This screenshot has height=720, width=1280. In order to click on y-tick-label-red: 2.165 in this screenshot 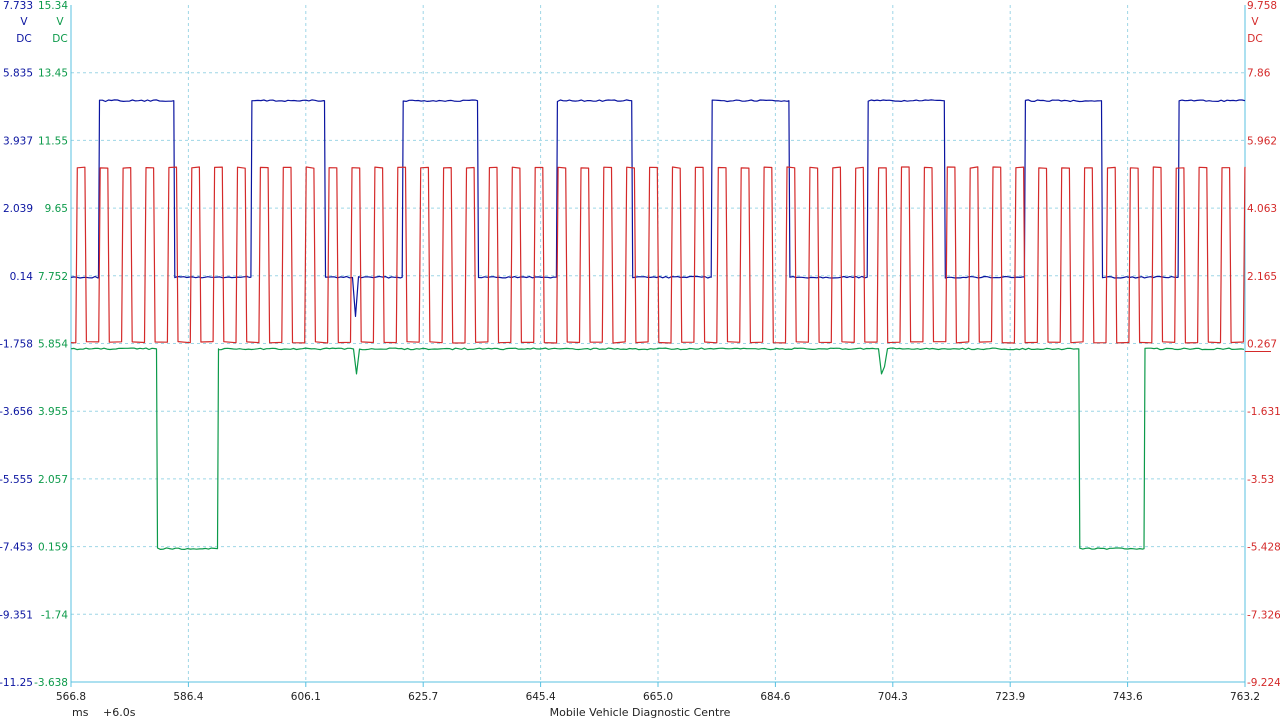, I will do `click(1262, 277)`.